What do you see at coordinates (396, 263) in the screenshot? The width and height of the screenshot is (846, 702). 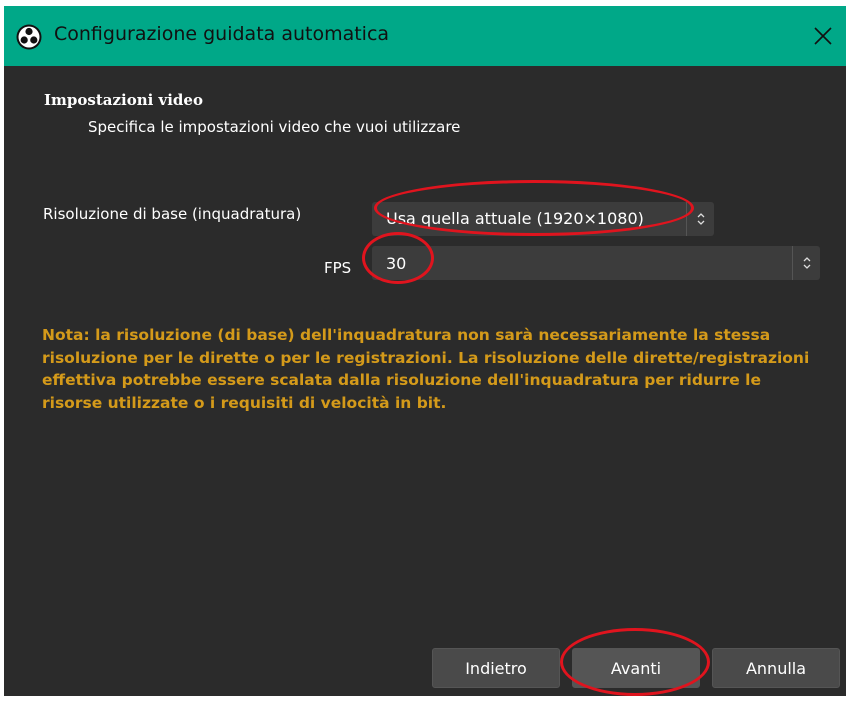 I see `fps-value: 30` at bounding box center [396, 263].